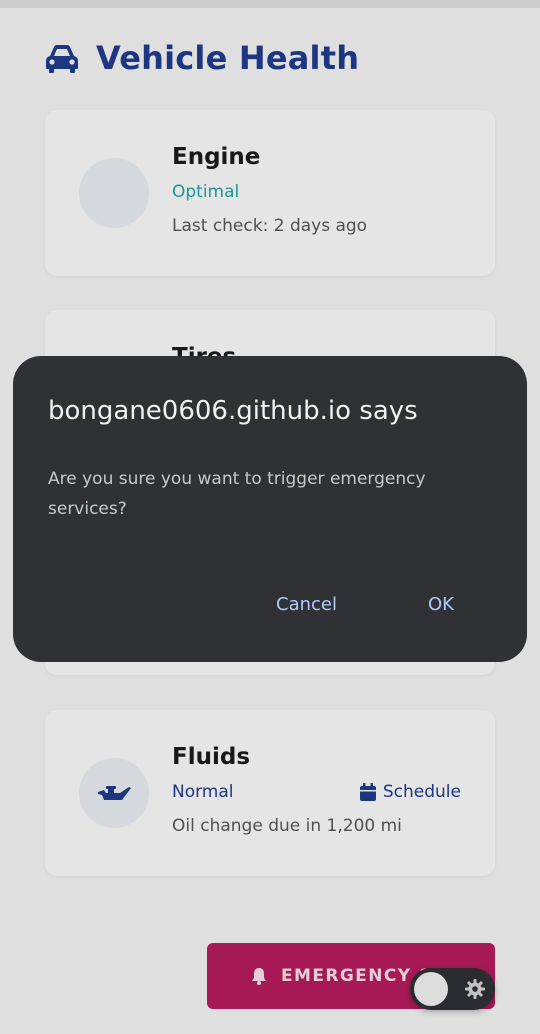 The width and height of the screenshot is (540, 1034). Describe the element at coordinates (233, 411) in the screenshot. I see `dialog-title: bongane0606.github.io says` at that location.